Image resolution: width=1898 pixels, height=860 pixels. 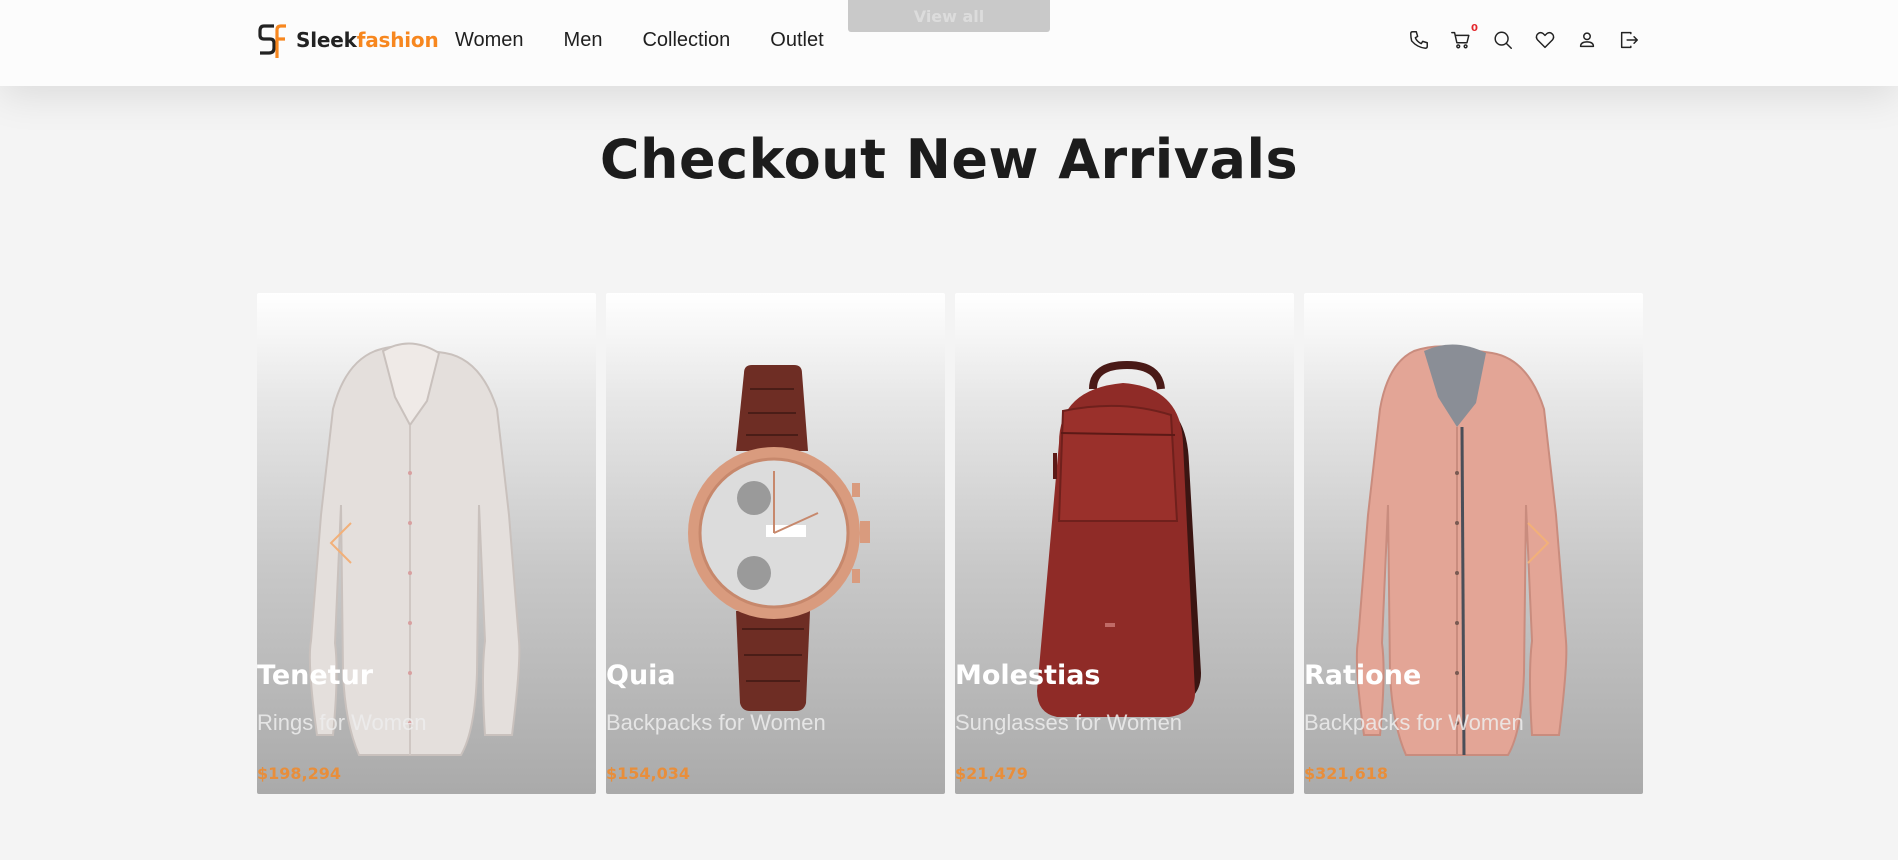 I want to click on product-category: Rings for Women, so click(x=342, y=722).